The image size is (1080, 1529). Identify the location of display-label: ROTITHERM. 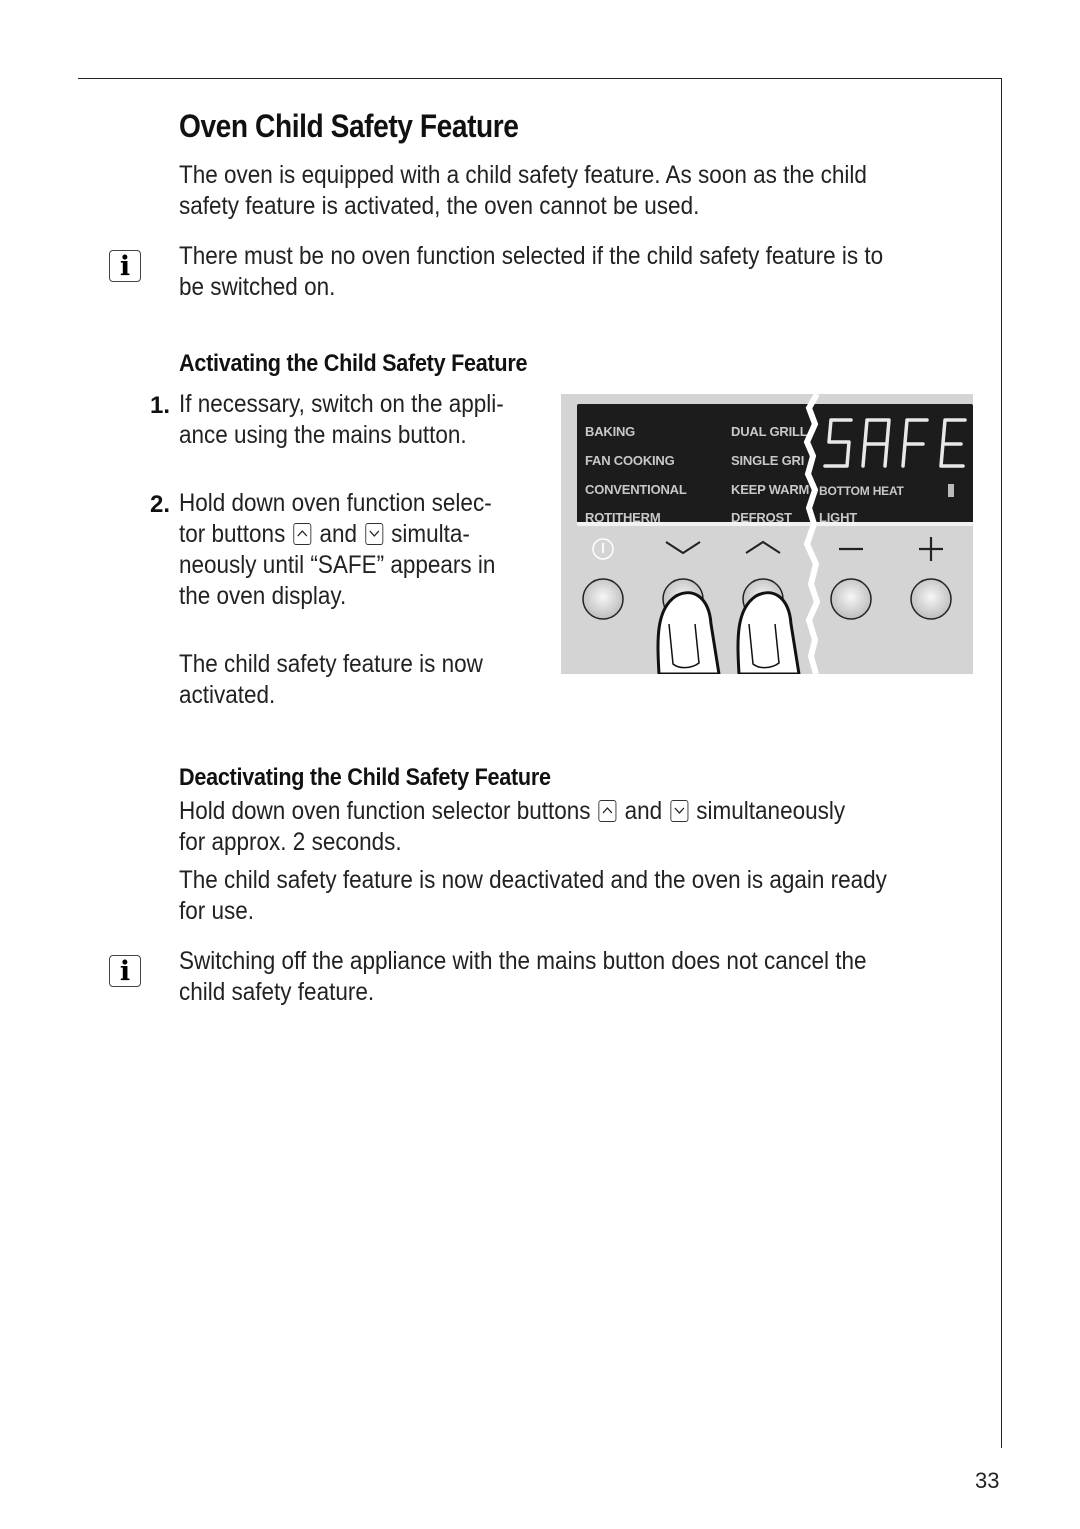
(623, 517).